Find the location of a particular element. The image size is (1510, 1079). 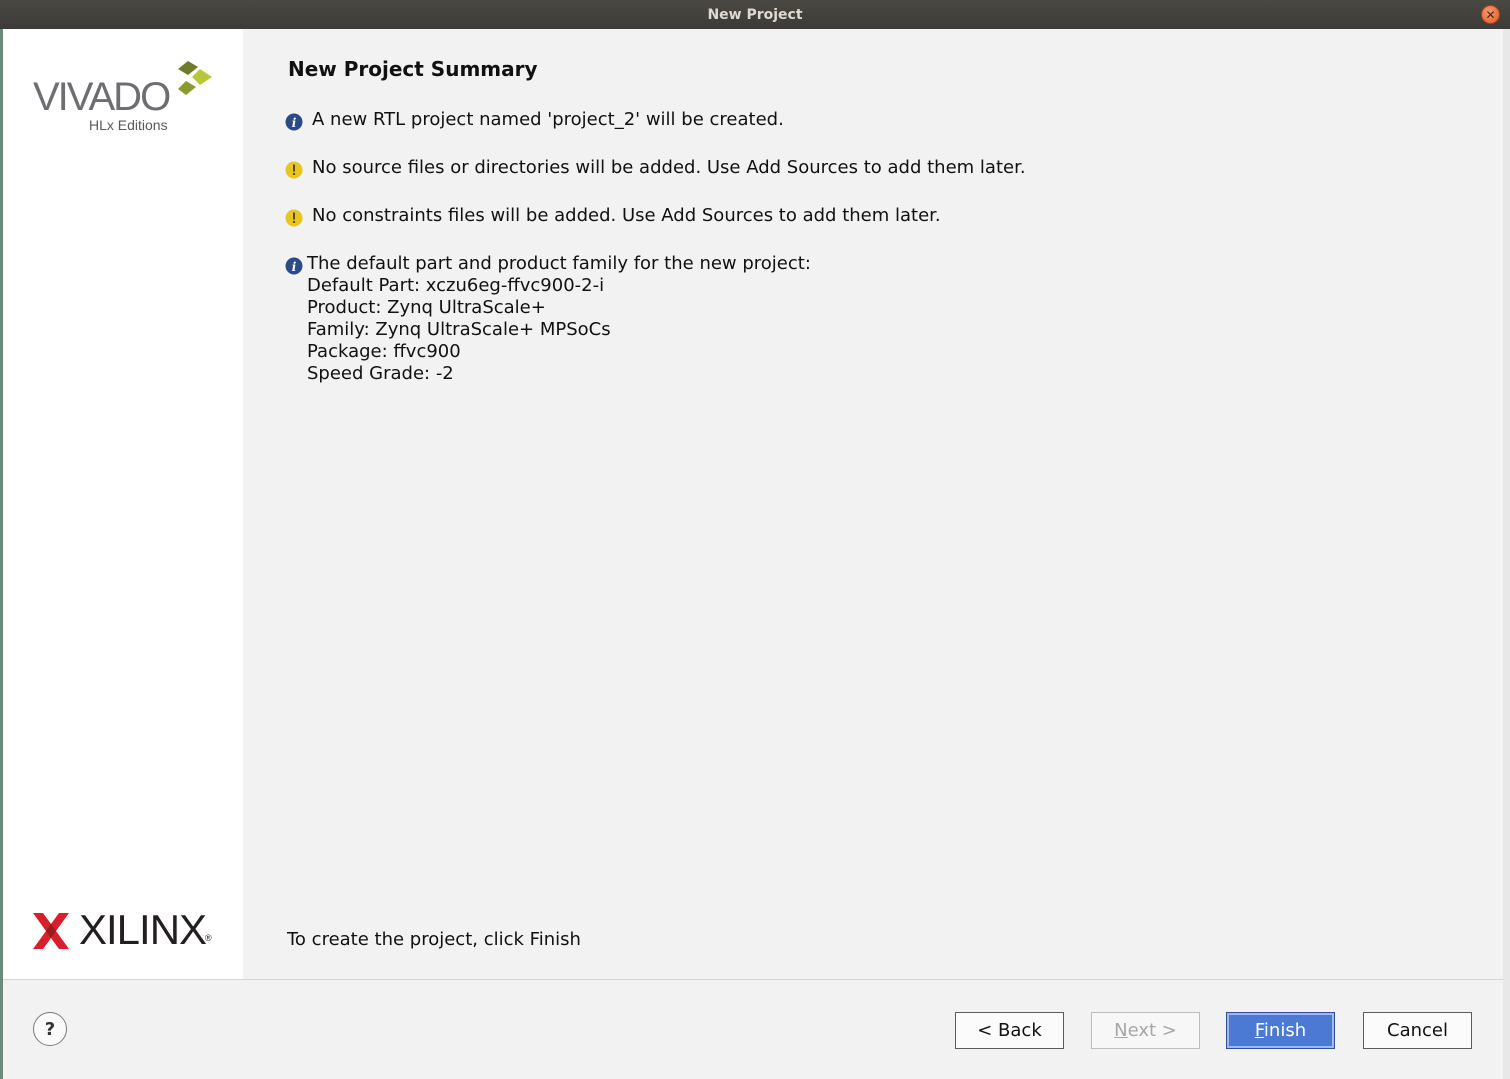

finish-hint: To create the project, click Finish is located at coordinates (434, 939).